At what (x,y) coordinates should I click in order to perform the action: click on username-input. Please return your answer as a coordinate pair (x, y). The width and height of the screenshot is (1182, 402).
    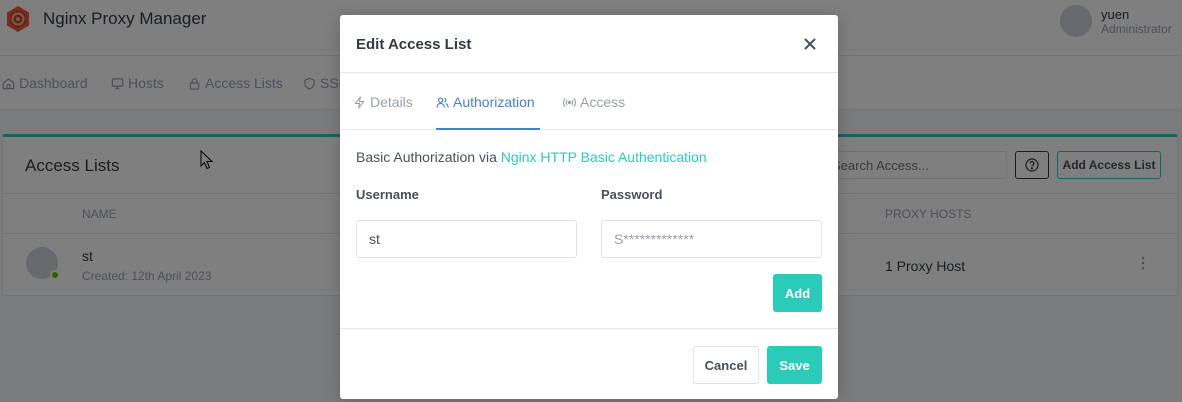
    Looking at the image, I should click on (466, 239).